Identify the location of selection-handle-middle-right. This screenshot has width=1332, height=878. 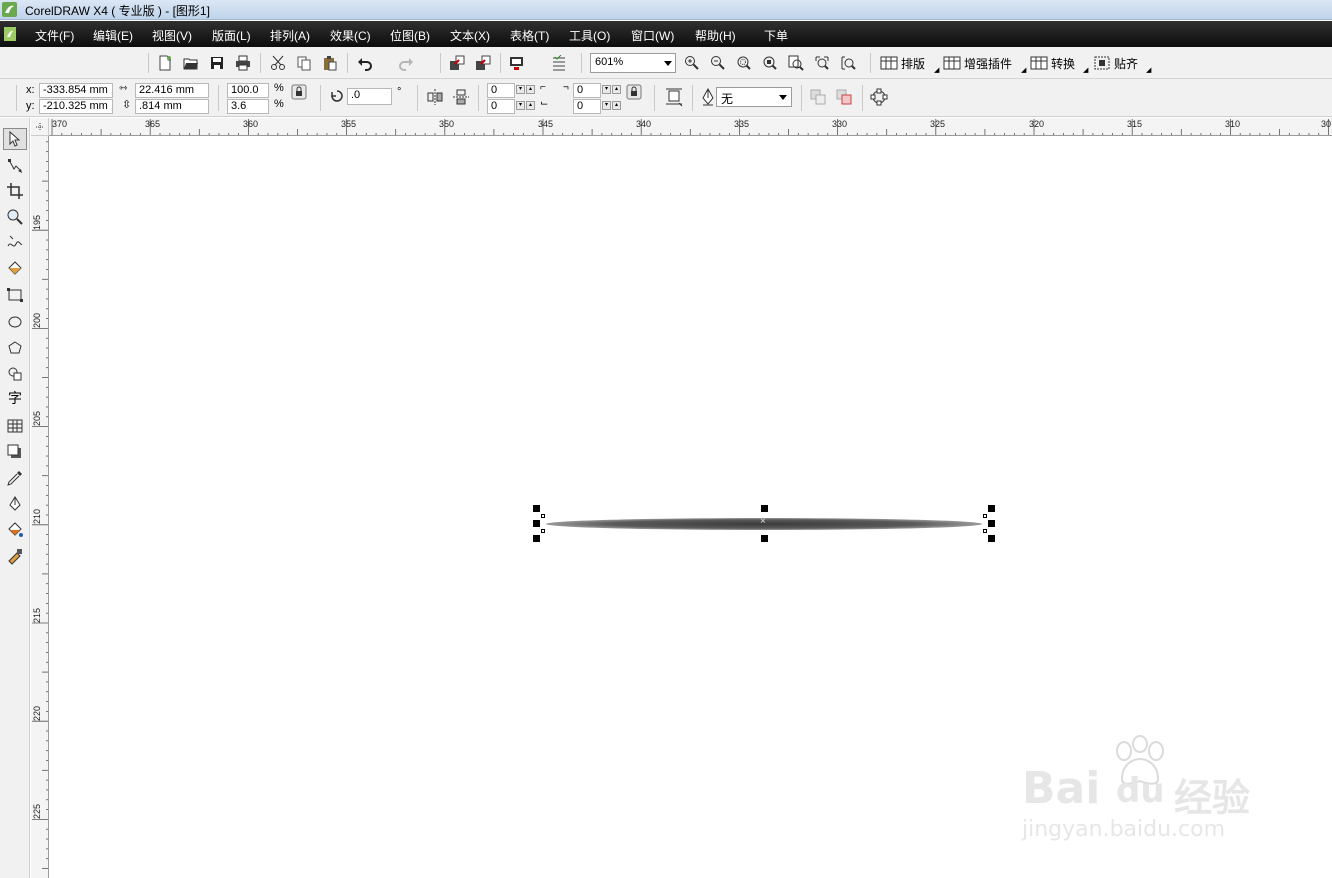
(991, 523).